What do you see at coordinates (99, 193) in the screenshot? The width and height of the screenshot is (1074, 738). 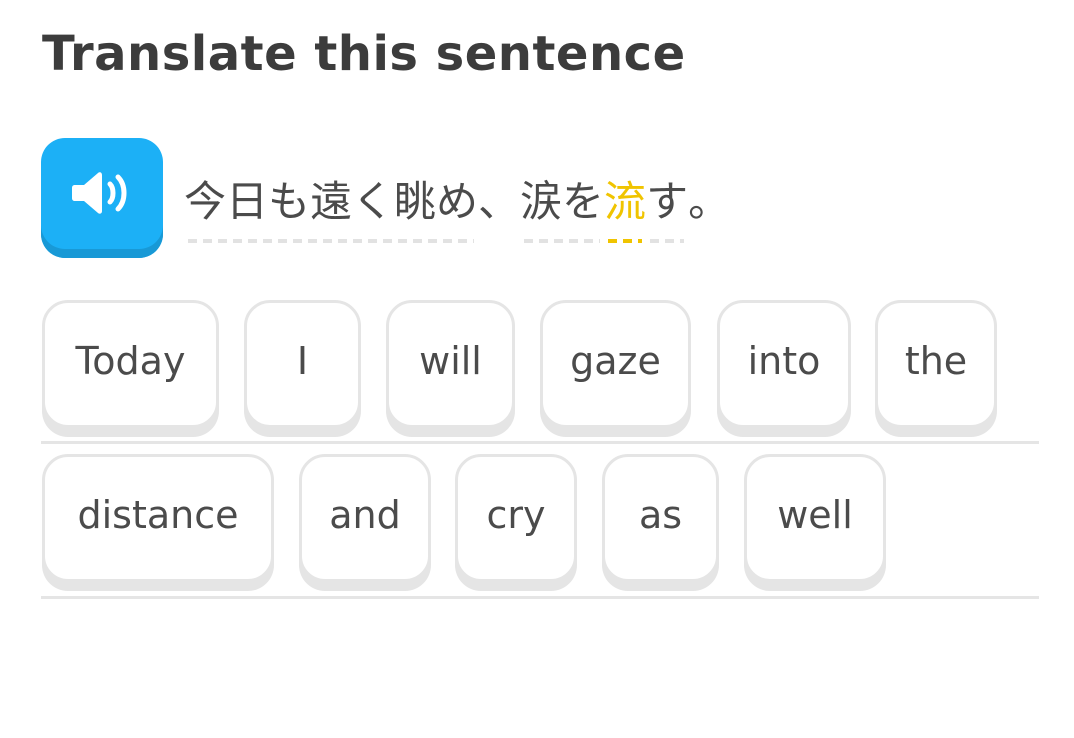 I see `speaker-icon` at bounding box center [99, 193].